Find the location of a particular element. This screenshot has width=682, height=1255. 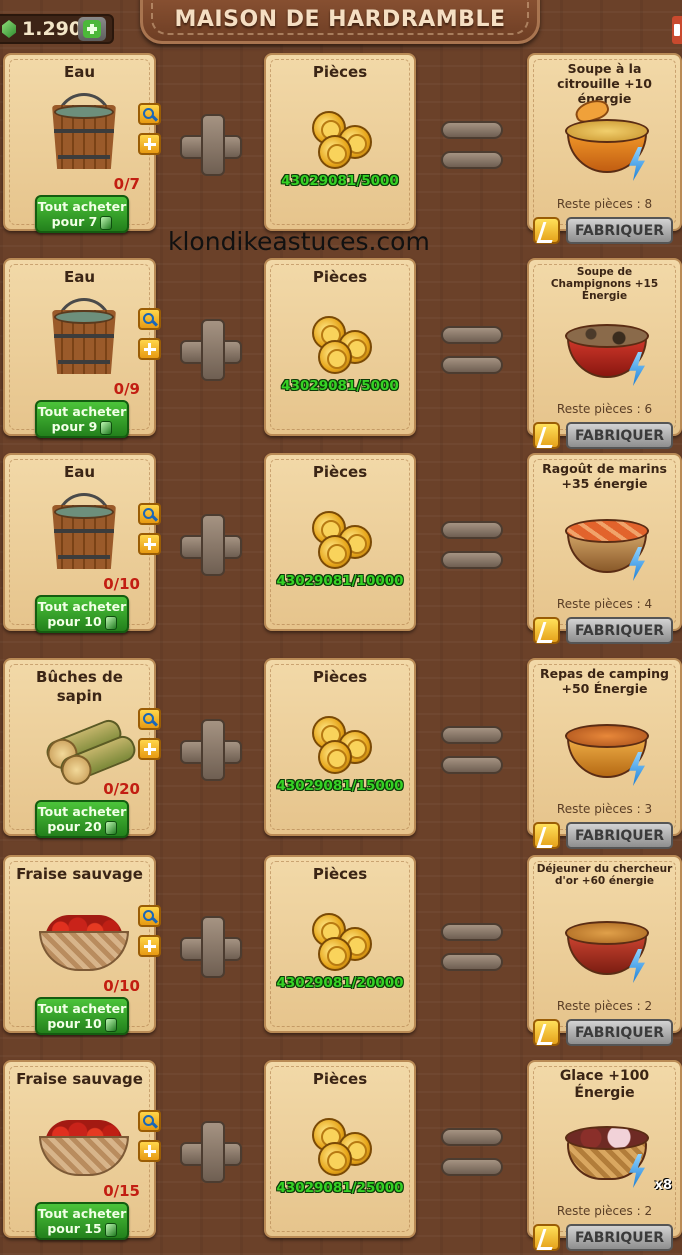

remaining-count: Reste pièces : 2 is located at coordinates (604, 1006).